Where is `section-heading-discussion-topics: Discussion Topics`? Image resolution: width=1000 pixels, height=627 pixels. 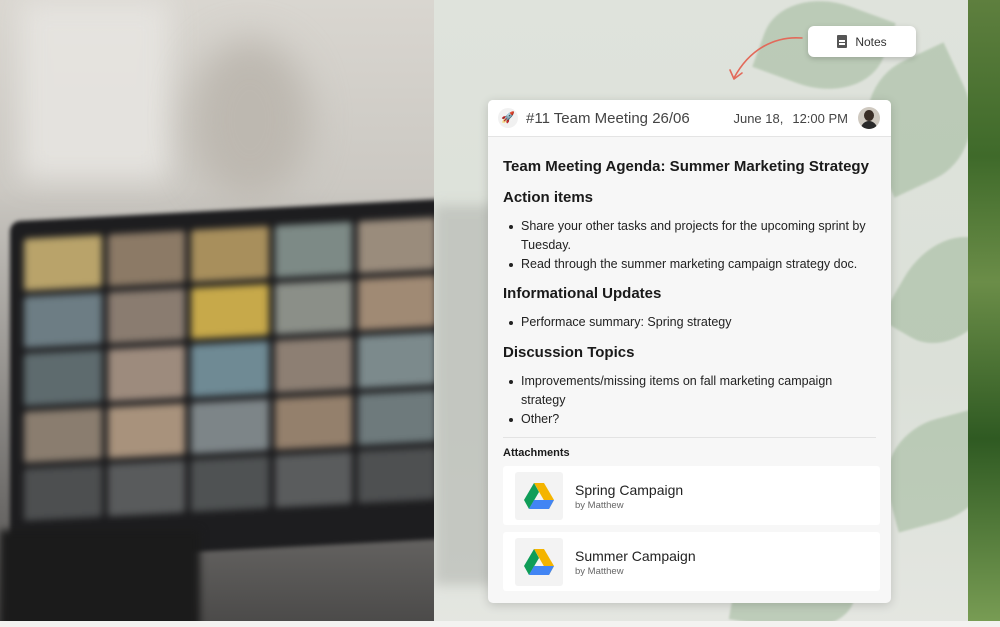
section-heading-discussion-topics: Discussion Topics is located at coordinates (569, 352).